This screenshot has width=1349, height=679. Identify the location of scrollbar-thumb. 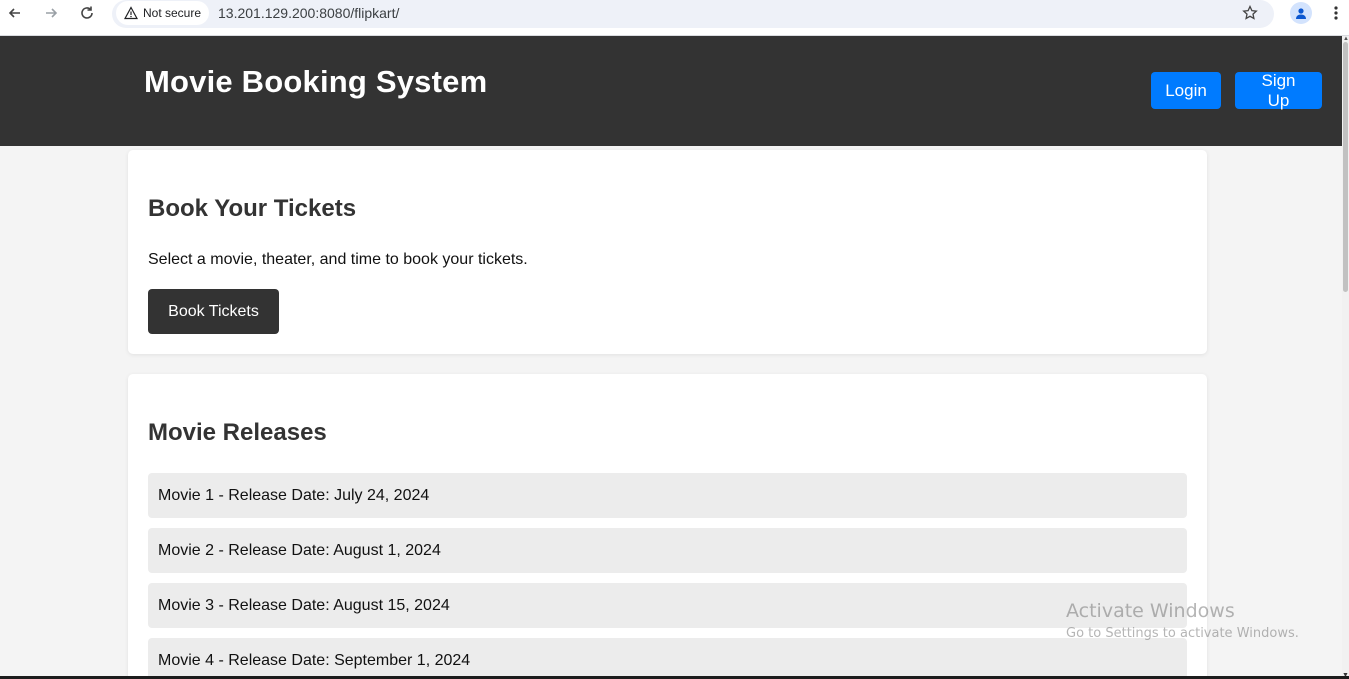
(1345, 167).